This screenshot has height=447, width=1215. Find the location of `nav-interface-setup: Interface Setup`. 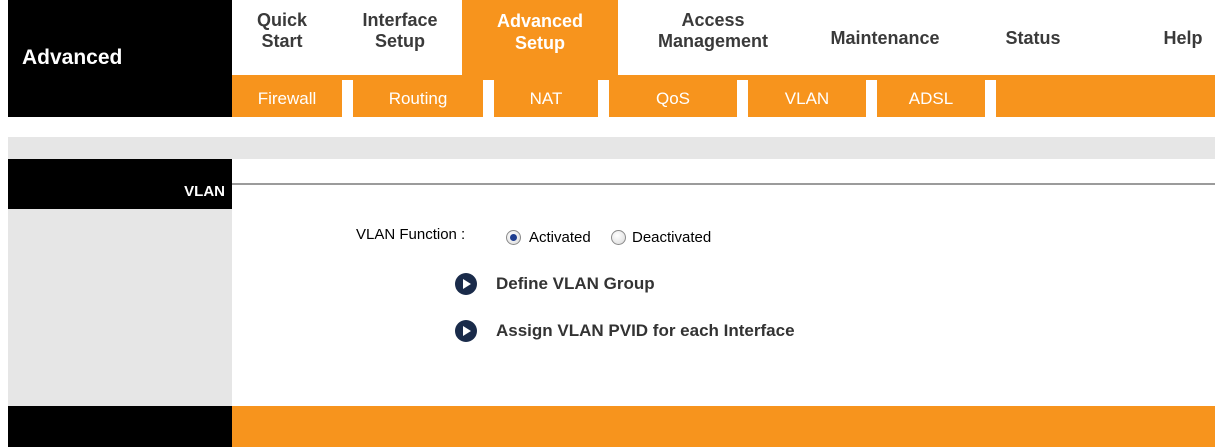

nav-interface-setup: Interface Setup is located at coordinates (400, 31).